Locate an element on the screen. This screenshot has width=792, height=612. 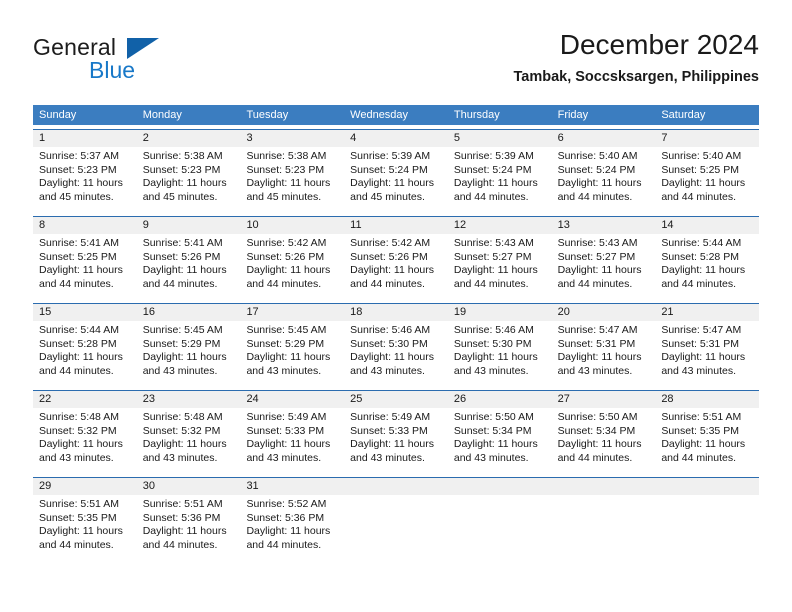
day-number-empty is located at coordinates (707, 486).